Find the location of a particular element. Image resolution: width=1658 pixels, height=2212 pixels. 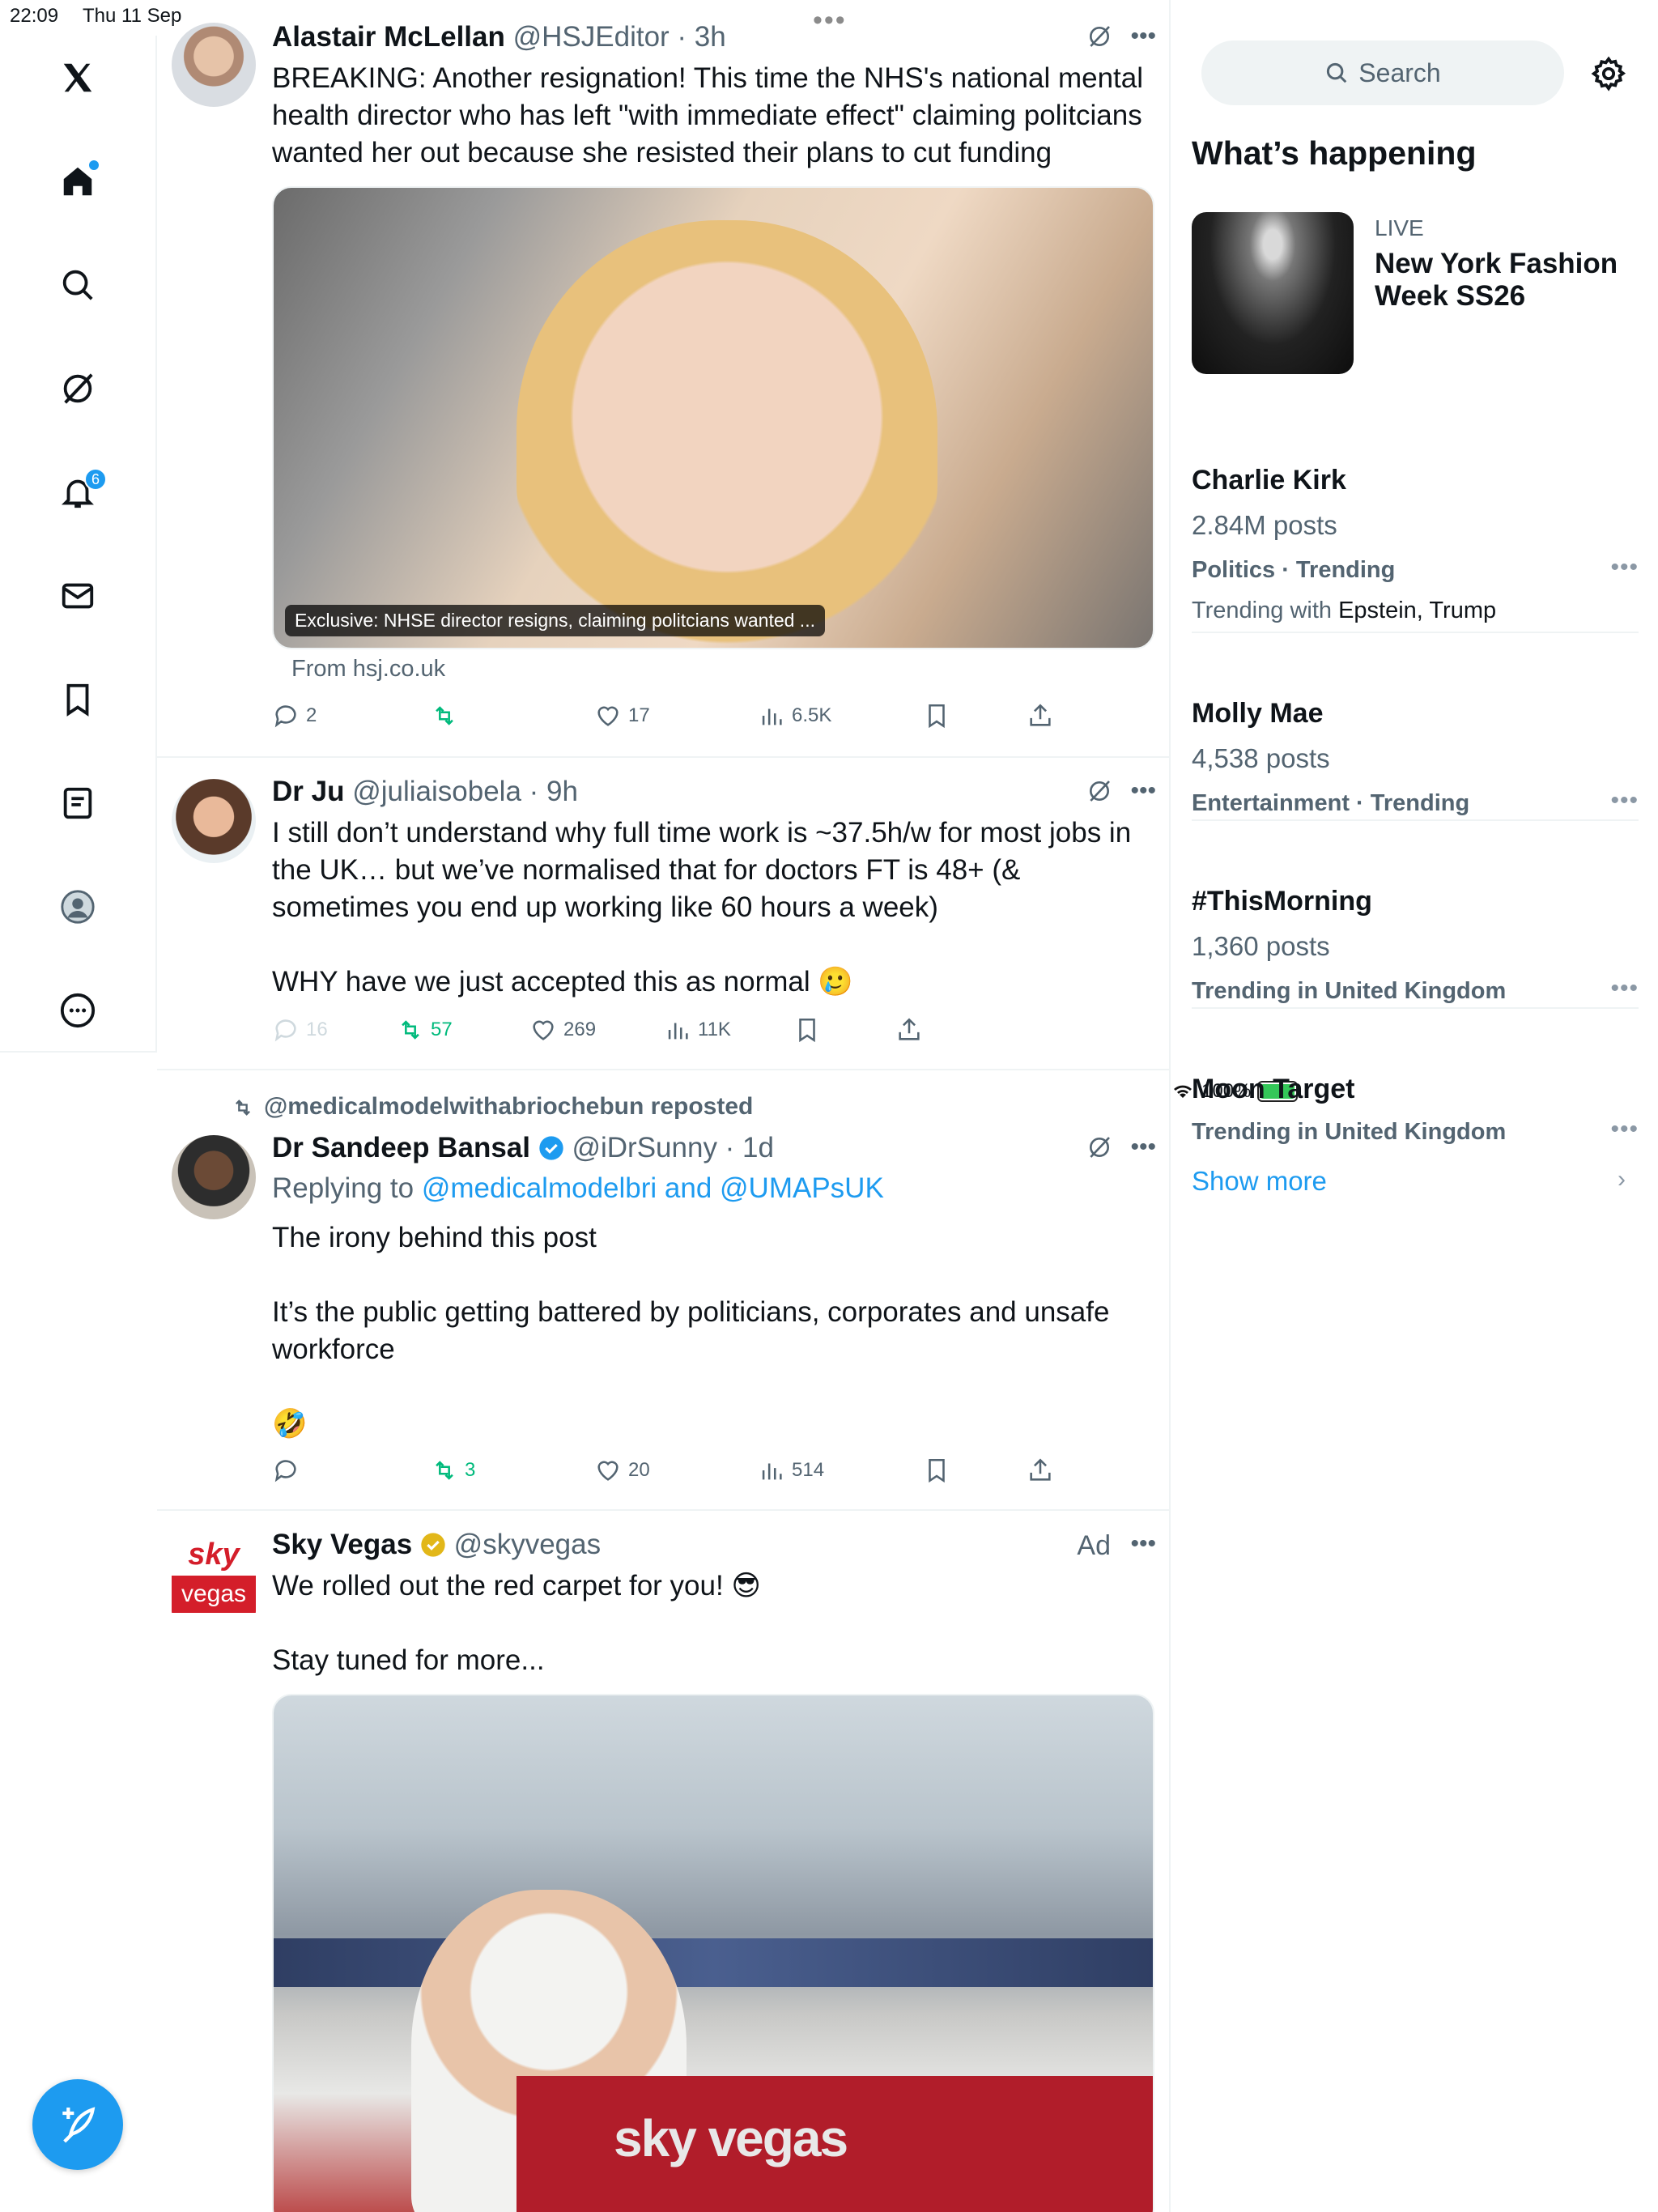

media-portrait is located at coordinates (727, 434).